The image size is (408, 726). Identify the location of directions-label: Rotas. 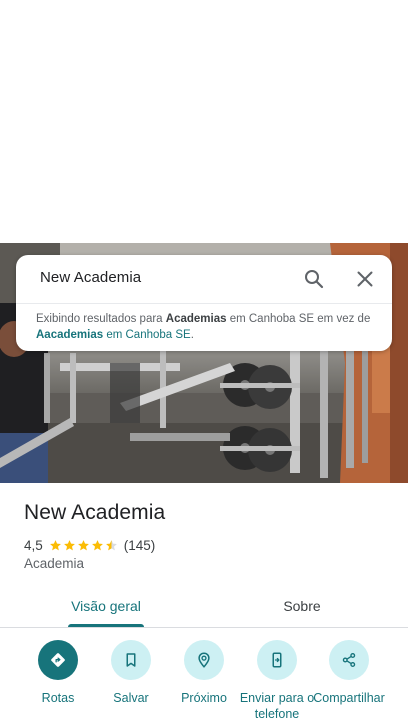
(58, 698).